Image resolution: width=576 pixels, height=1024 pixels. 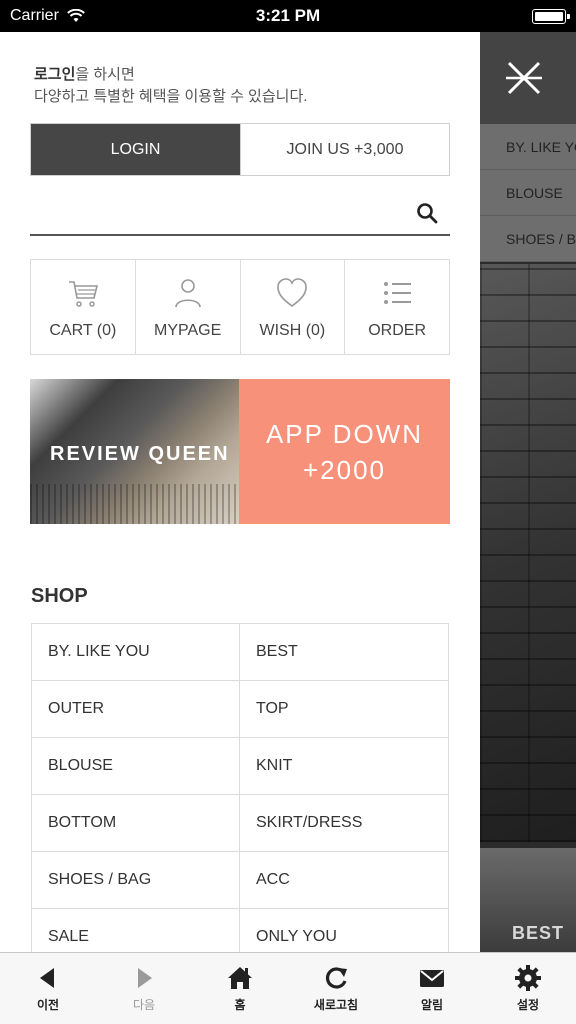 What do you see at coordinates (145, 978) in the screenshot?
I see `forward-arrow-icon` at bounding box center [145, 978].